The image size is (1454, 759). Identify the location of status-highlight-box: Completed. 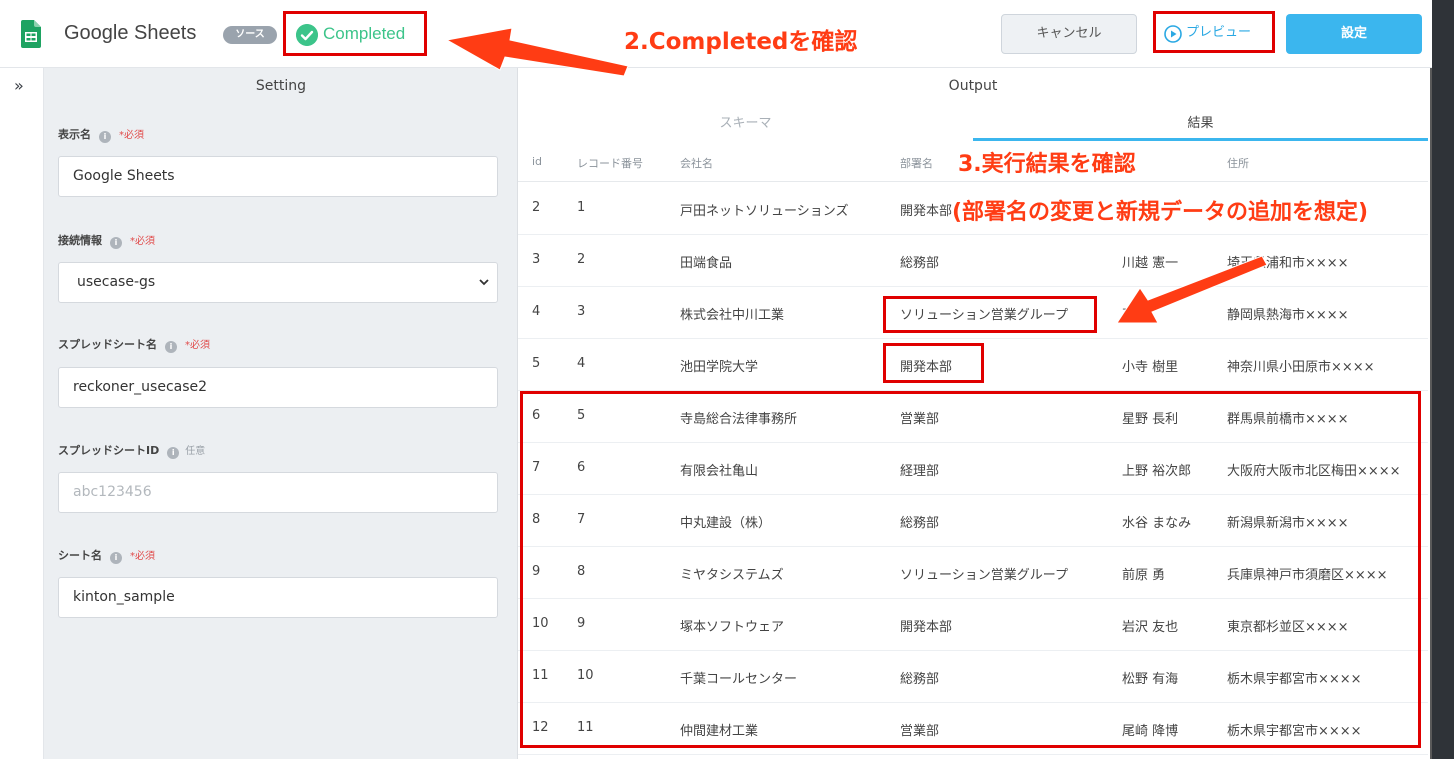
(355, 33).